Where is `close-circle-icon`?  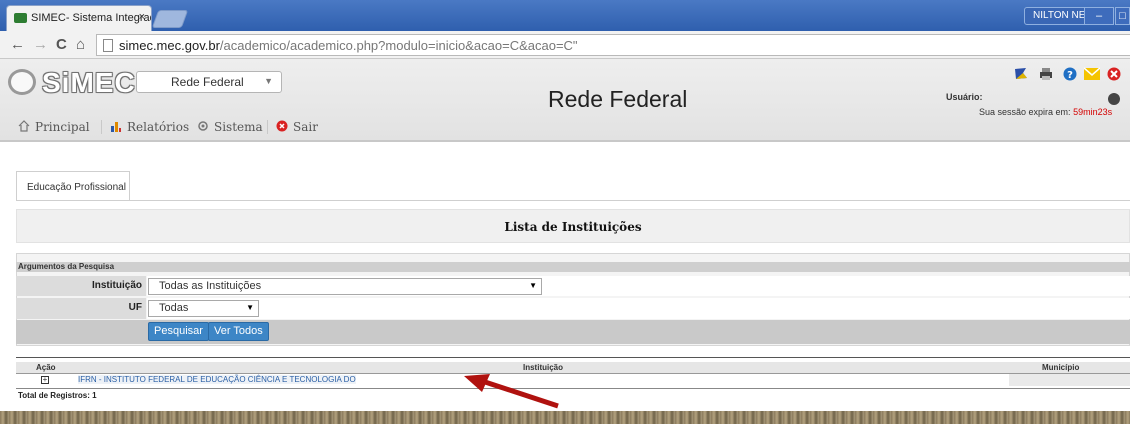
close-circle-icon is located at coordinates (1114, 74).